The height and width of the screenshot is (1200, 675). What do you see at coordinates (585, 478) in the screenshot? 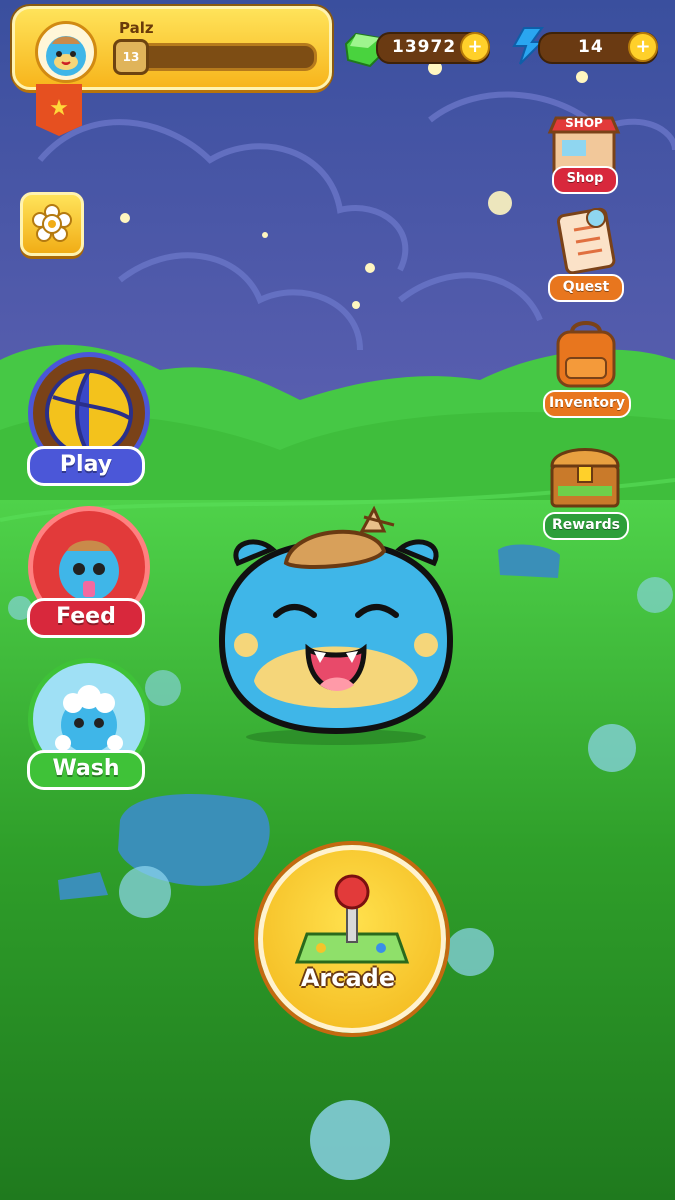
I see `treasure-chest-icon` at bounding box center [585, 478].